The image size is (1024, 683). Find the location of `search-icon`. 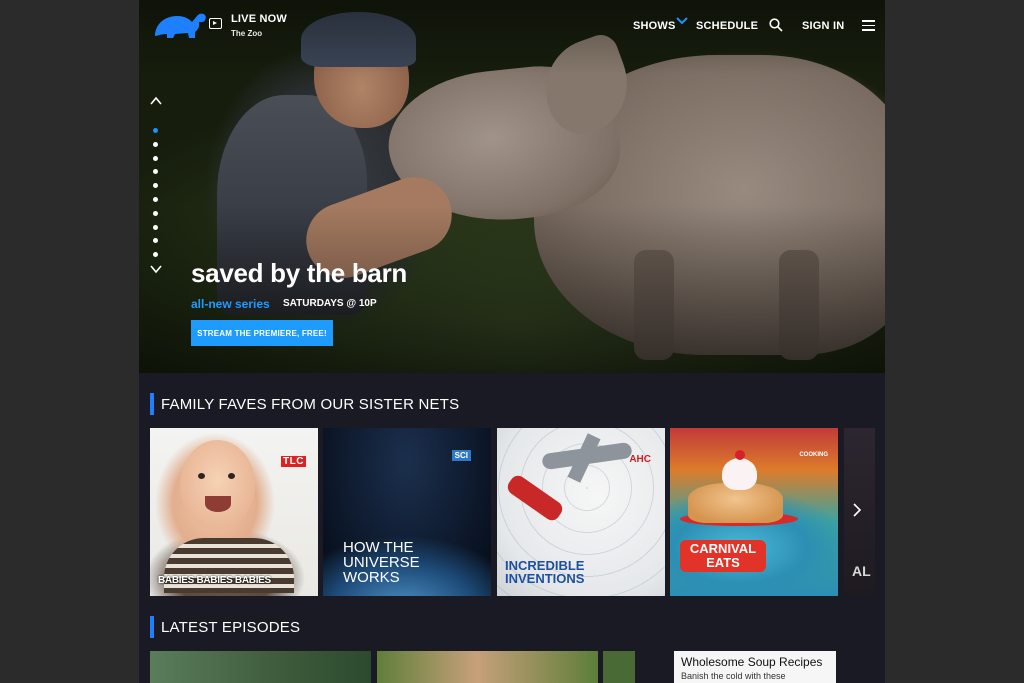

search-icon is located at coordinates (776, 25).